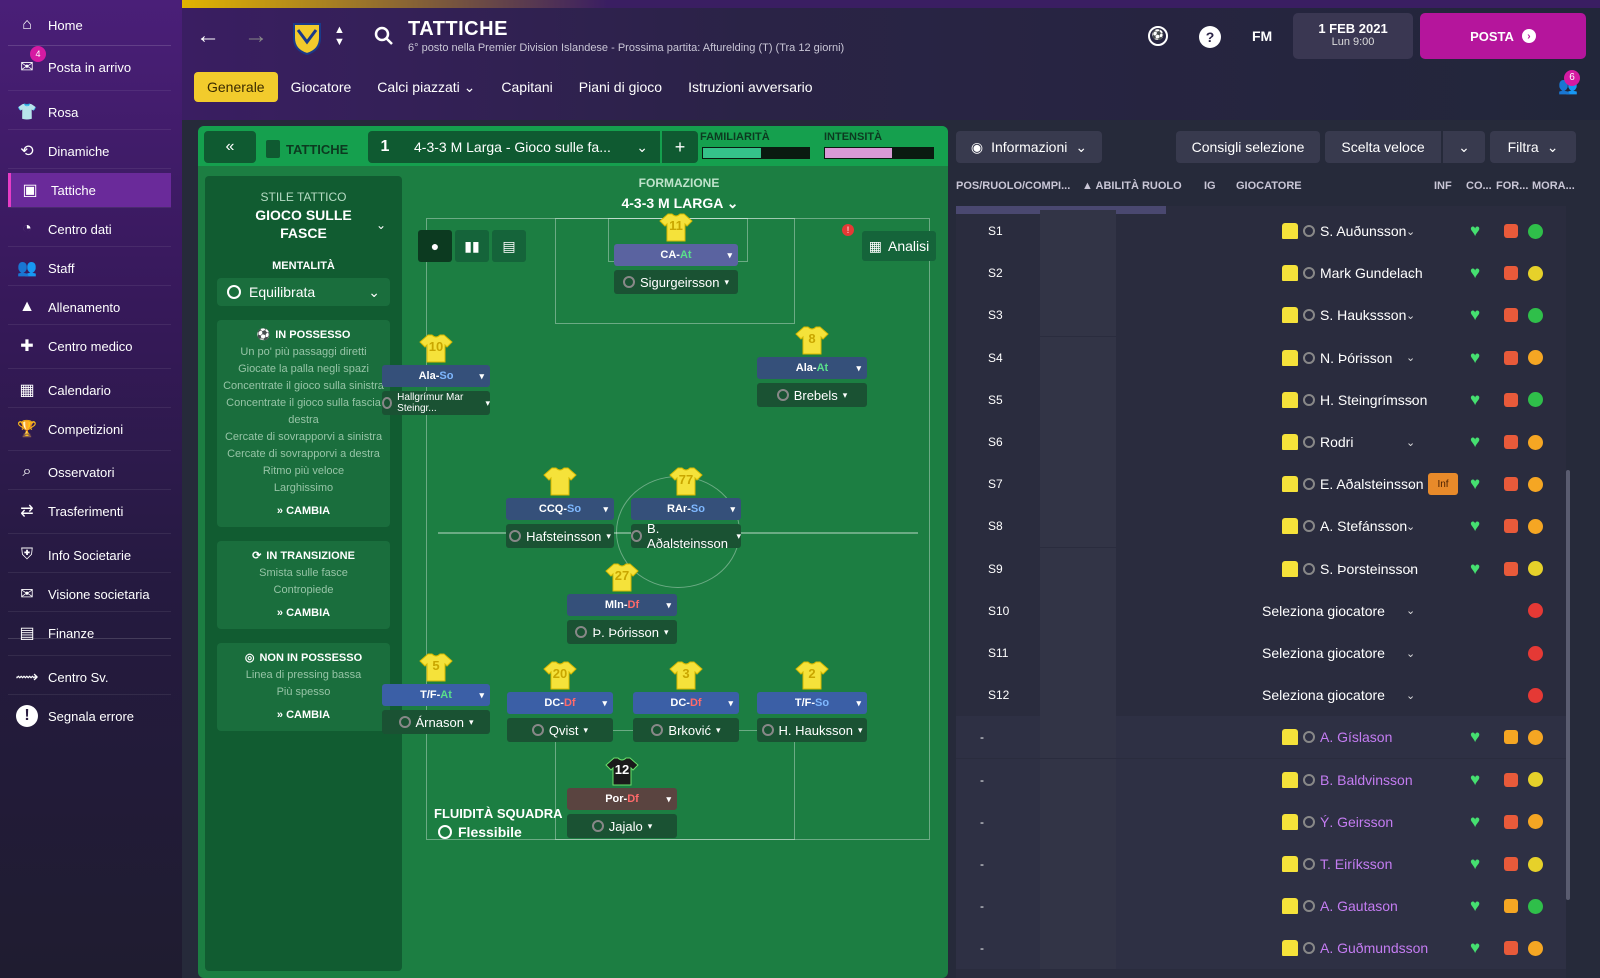 This screenshot has height=978, width=1600. I want to click on change-transition-button: » CAMBIA, so click(303, 613).